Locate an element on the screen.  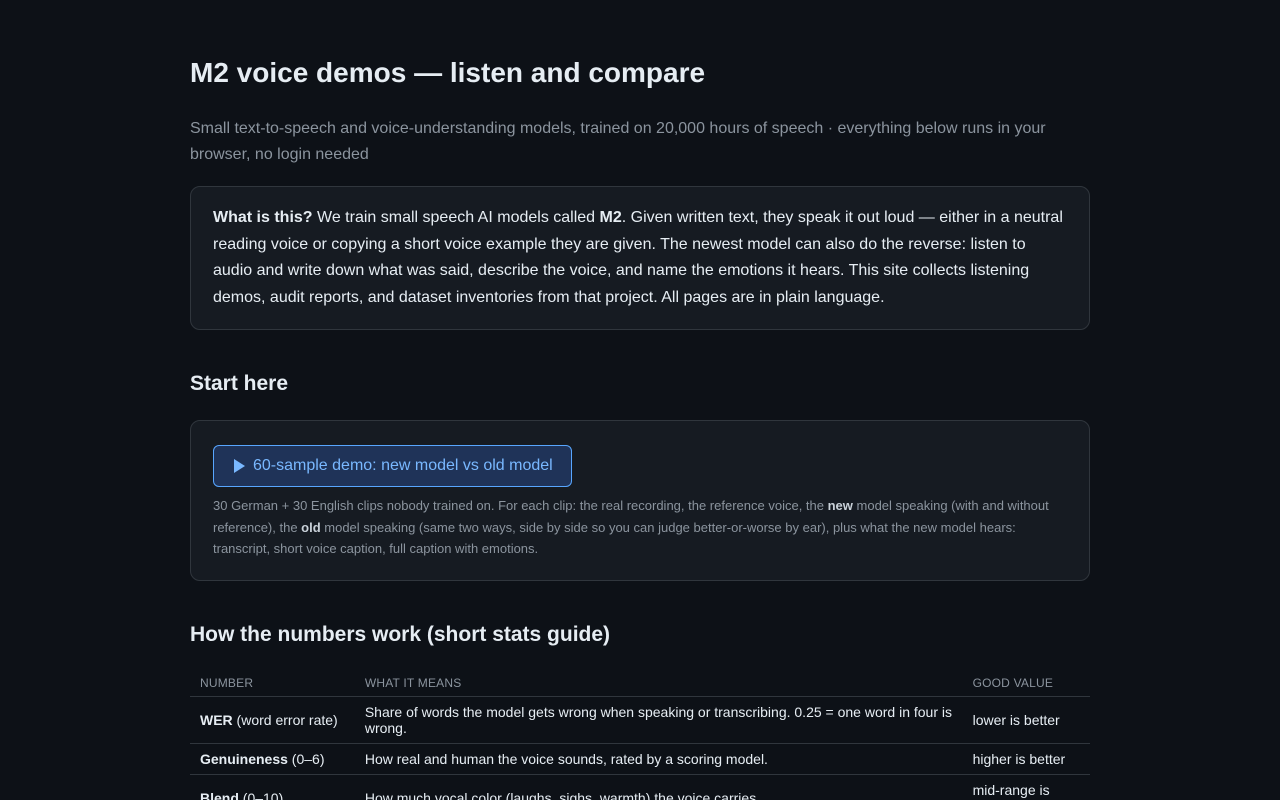
intro-text-a: We train small speech AI models called is located at coordinates (456, 217).